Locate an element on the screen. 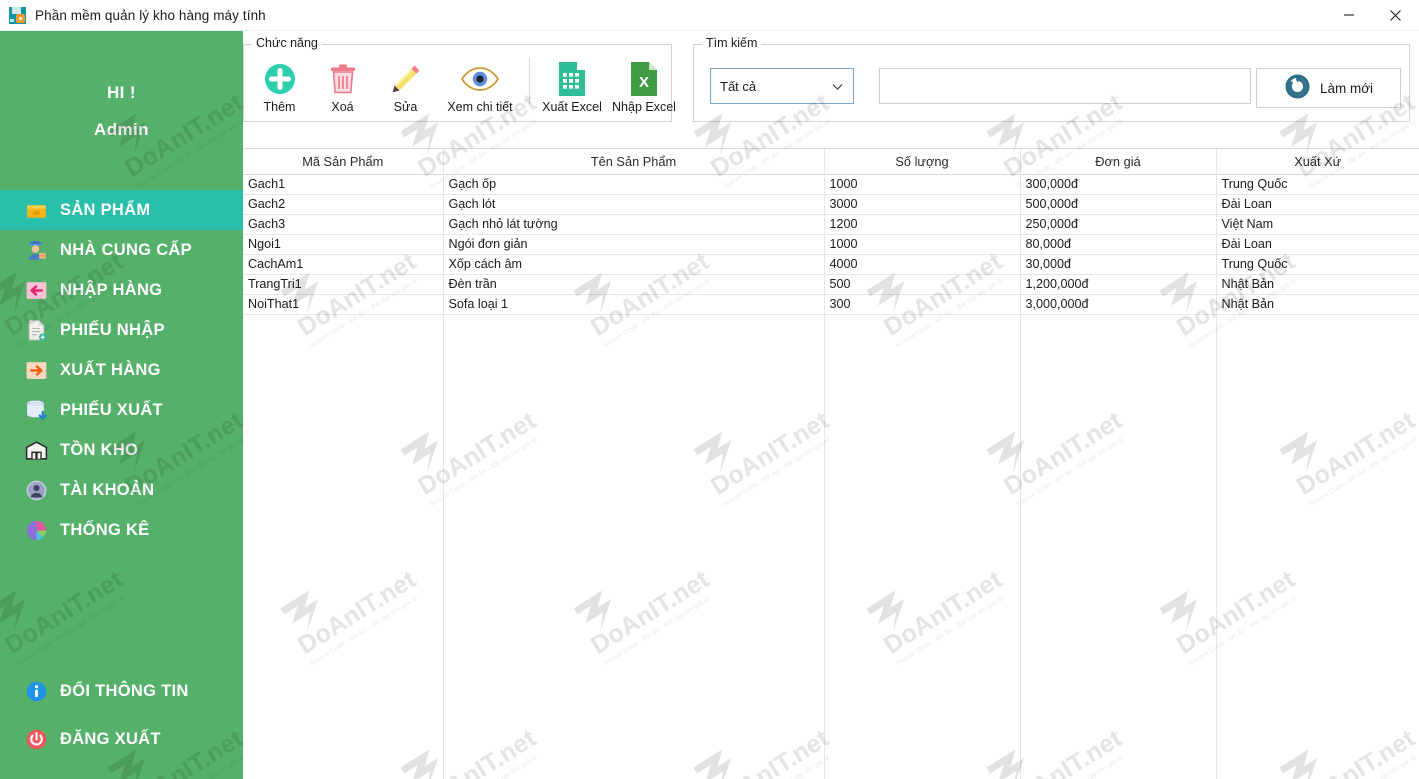 The height and width of the screenshot is (779, 1419). search-groupbox: Tìm kiếm Tất cả Làm mới is located at coordinates (1051, 79).